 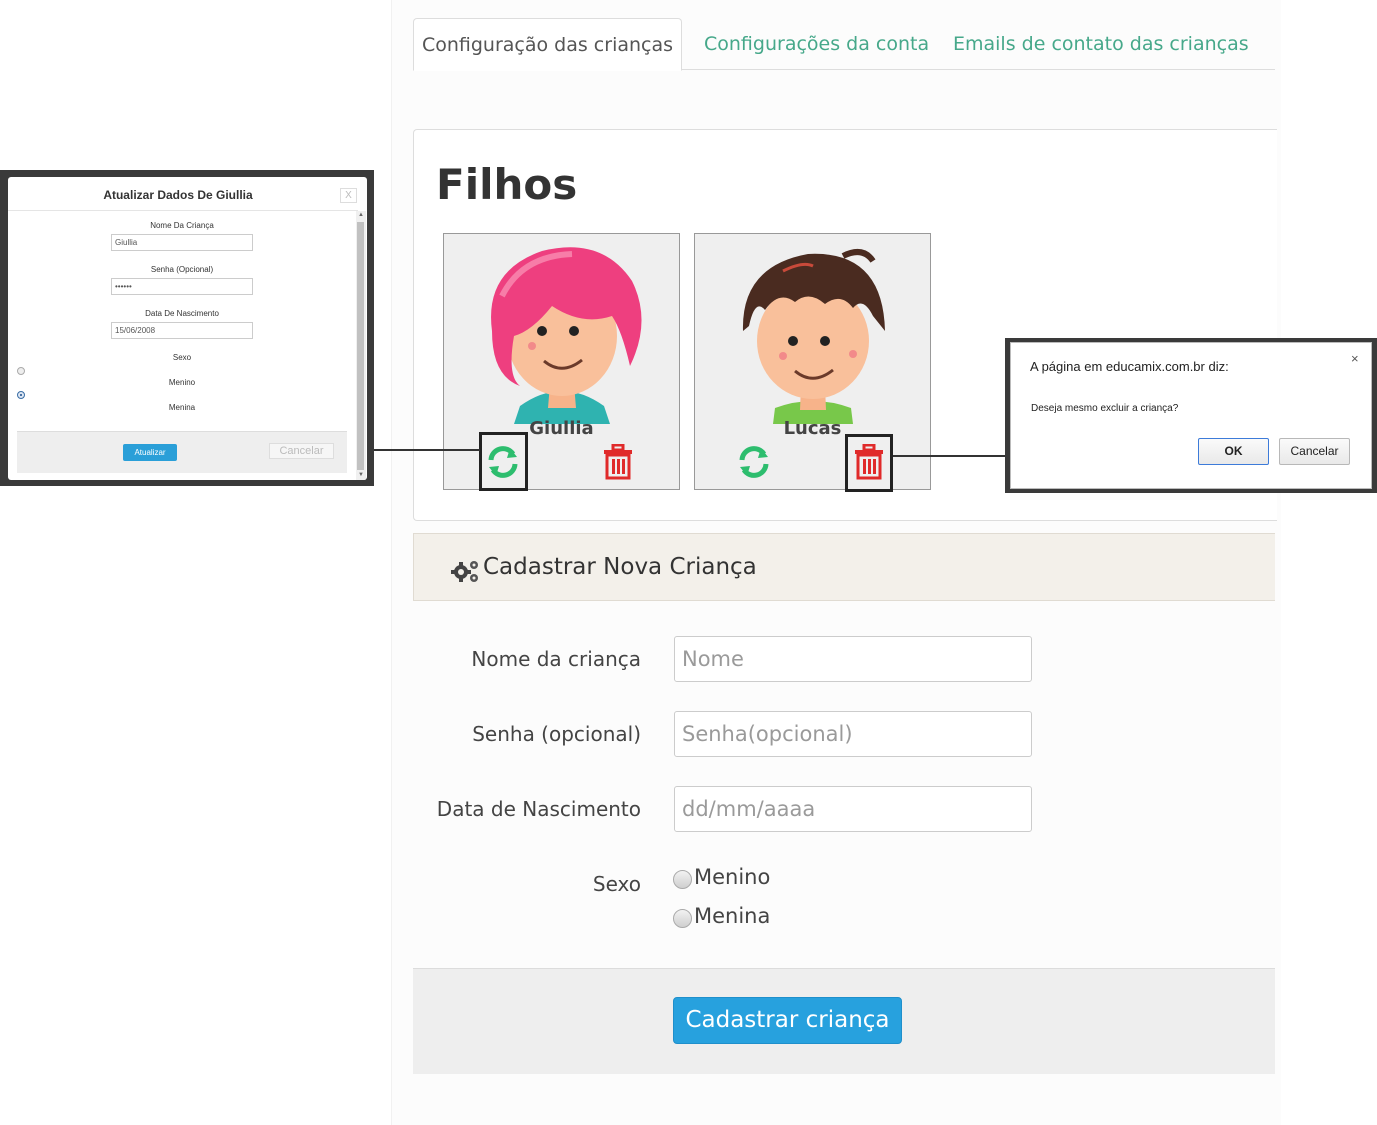 I want to click on tab-emails-contato: Emails de contato das crianças, so click(x=1101, y=44).